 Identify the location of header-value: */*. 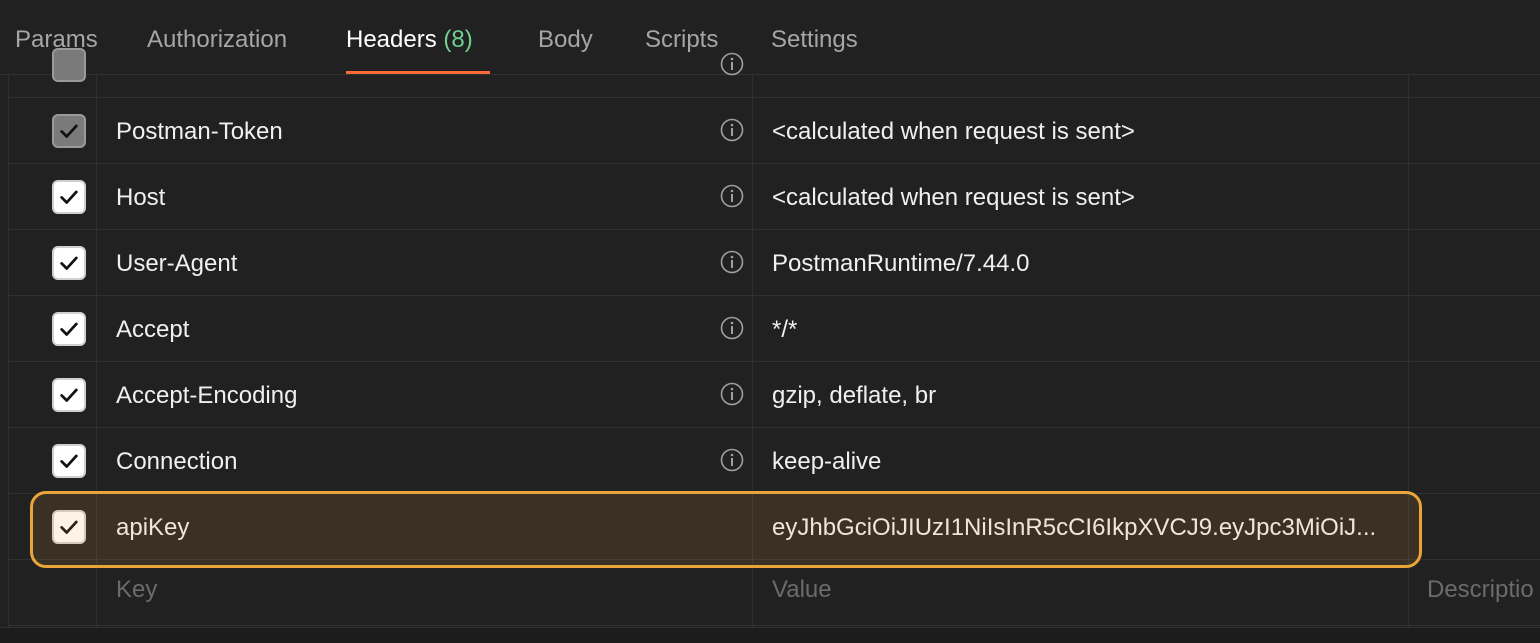
(784, 330).